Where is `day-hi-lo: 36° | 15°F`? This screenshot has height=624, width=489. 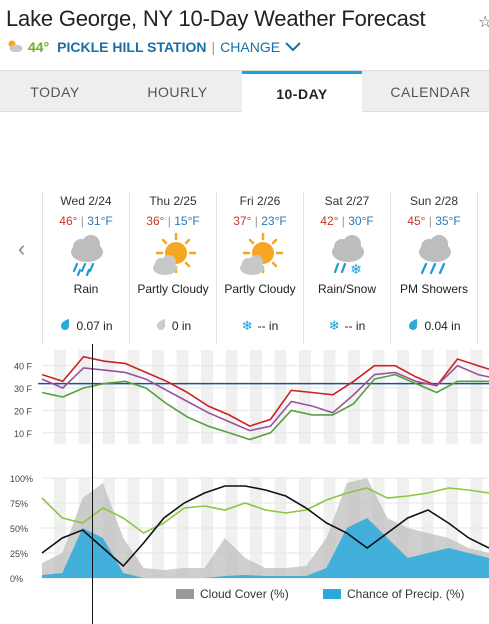 day-hi-lo: 36° | 15°F is located at coordinates (173, 221).